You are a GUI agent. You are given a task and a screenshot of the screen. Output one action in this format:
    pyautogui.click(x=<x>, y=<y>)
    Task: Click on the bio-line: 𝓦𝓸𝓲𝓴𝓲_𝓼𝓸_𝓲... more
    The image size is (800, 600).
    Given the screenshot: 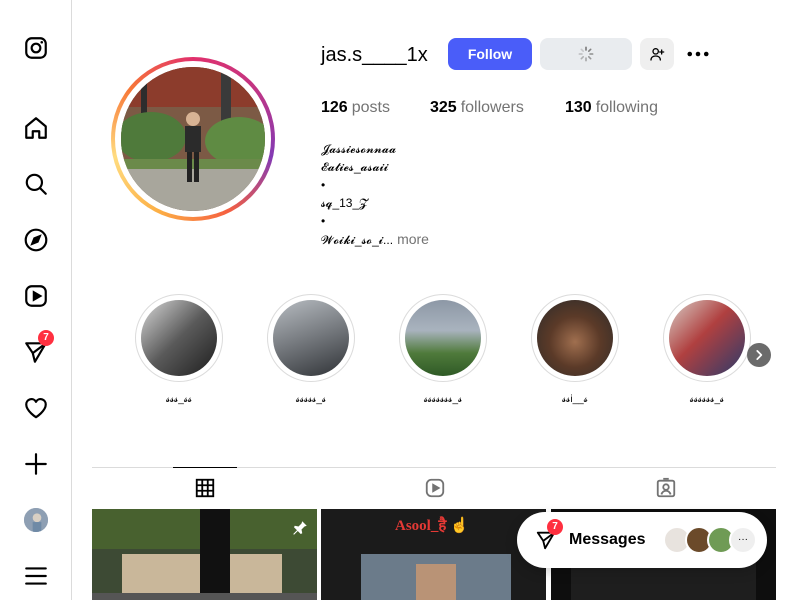 What is the action you would take?
    pyautogui.click(x=375, y=239)
    